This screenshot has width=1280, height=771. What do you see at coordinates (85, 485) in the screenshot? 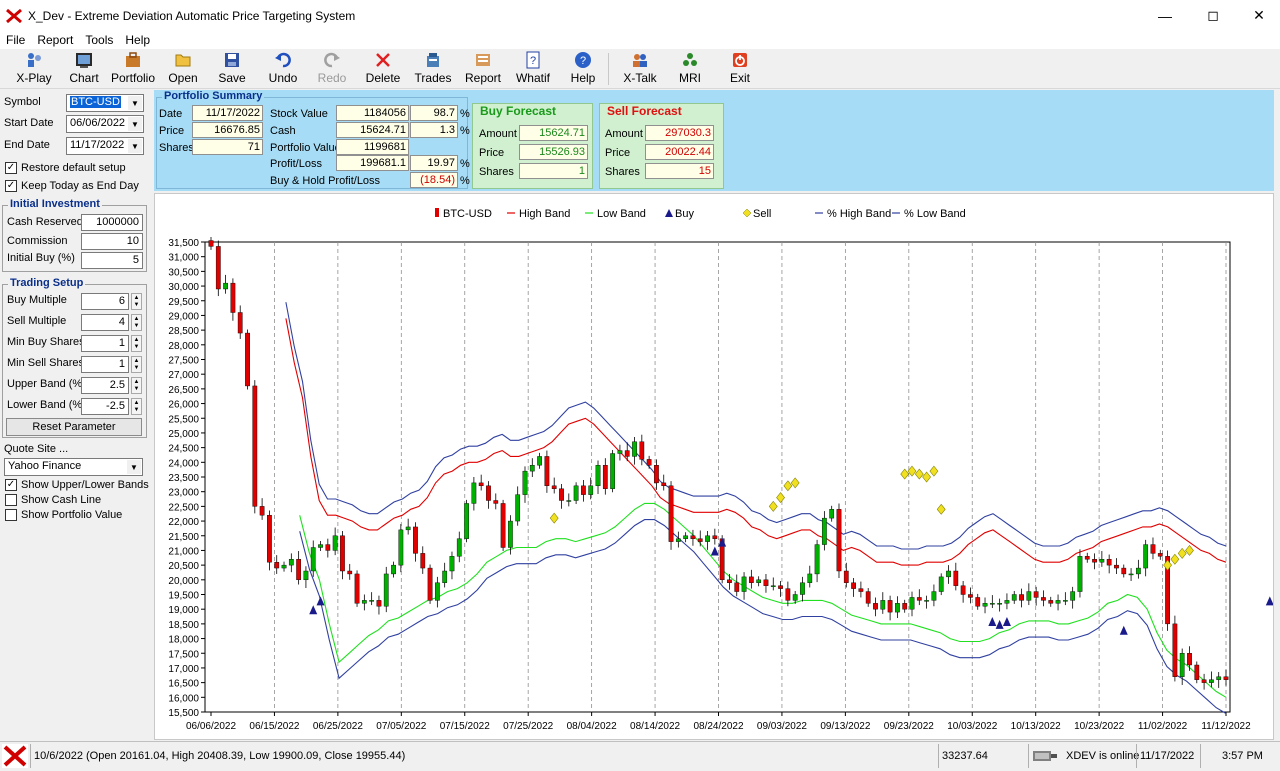
I see `show-bands-label: Show Upper/Lower Bands` at bounding box center [85, 485].